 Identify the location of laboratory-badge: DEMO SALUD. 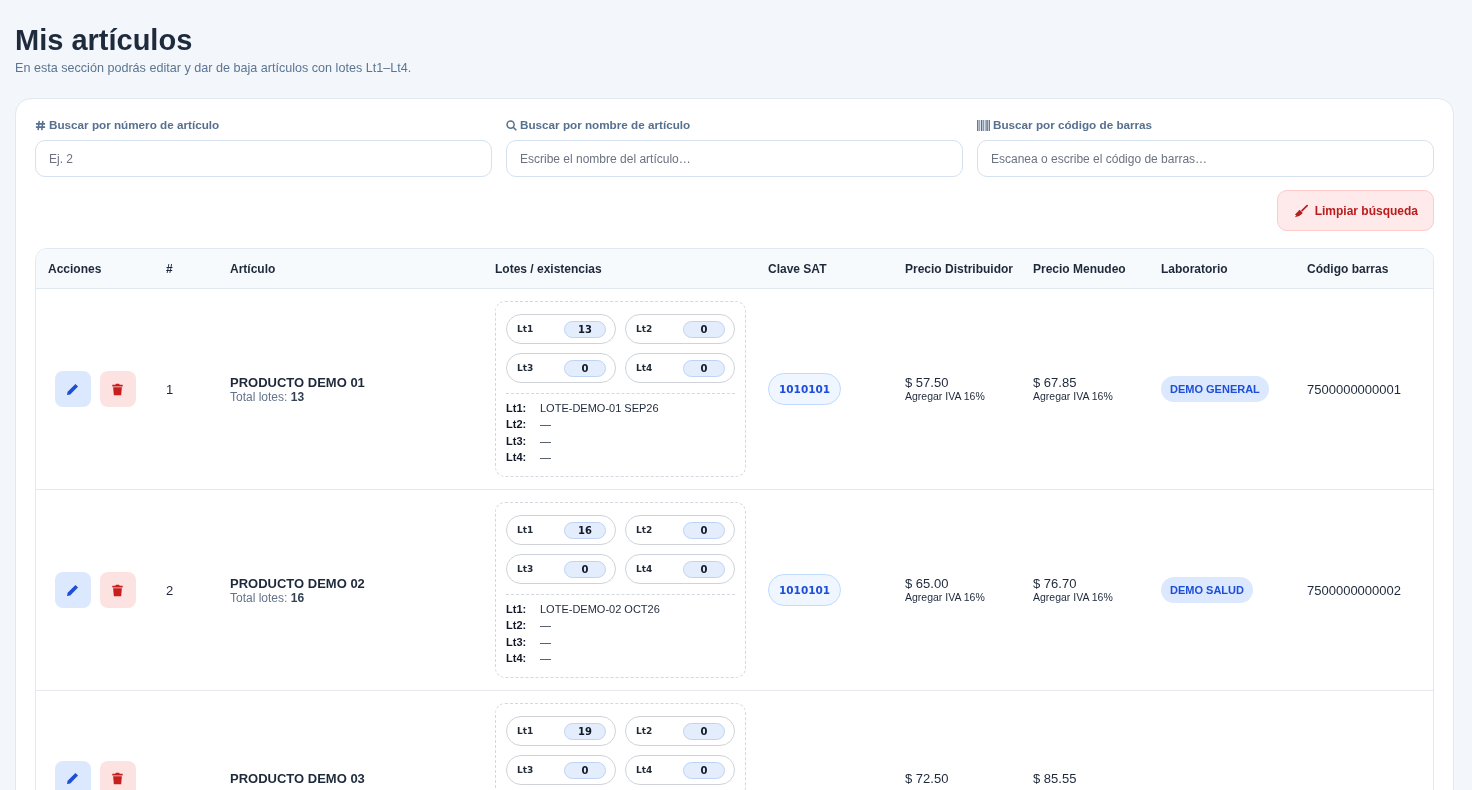
(1207, 590).